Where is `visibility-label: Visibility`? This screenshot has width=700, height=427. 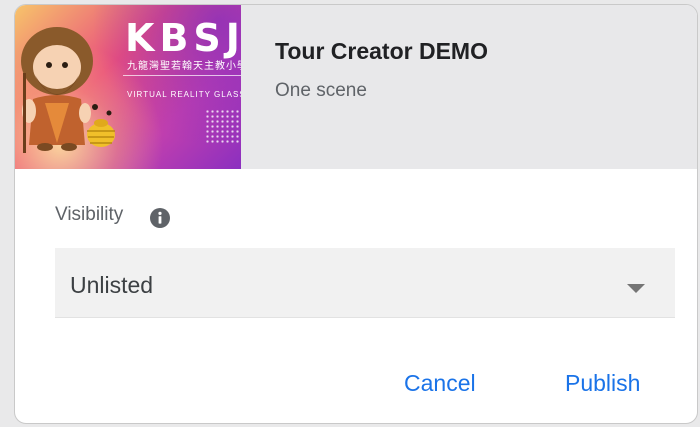
visibility-label: Visibility is located at coordinates (89, 214).